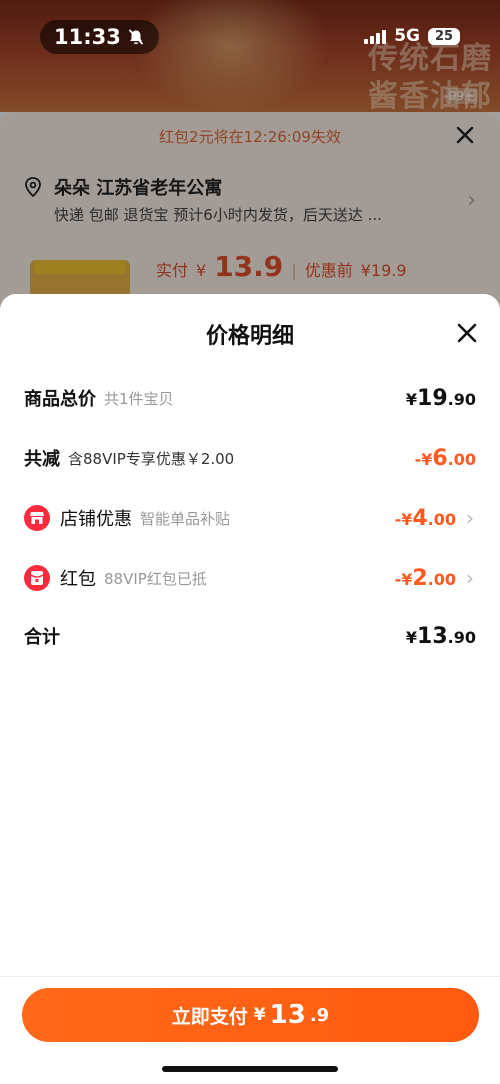 This screenshot has width=500, height=1084. Describe the element at coordinates (139, 398) in the screenshot. I see `row-sub: 共1件宝贝` at that location.